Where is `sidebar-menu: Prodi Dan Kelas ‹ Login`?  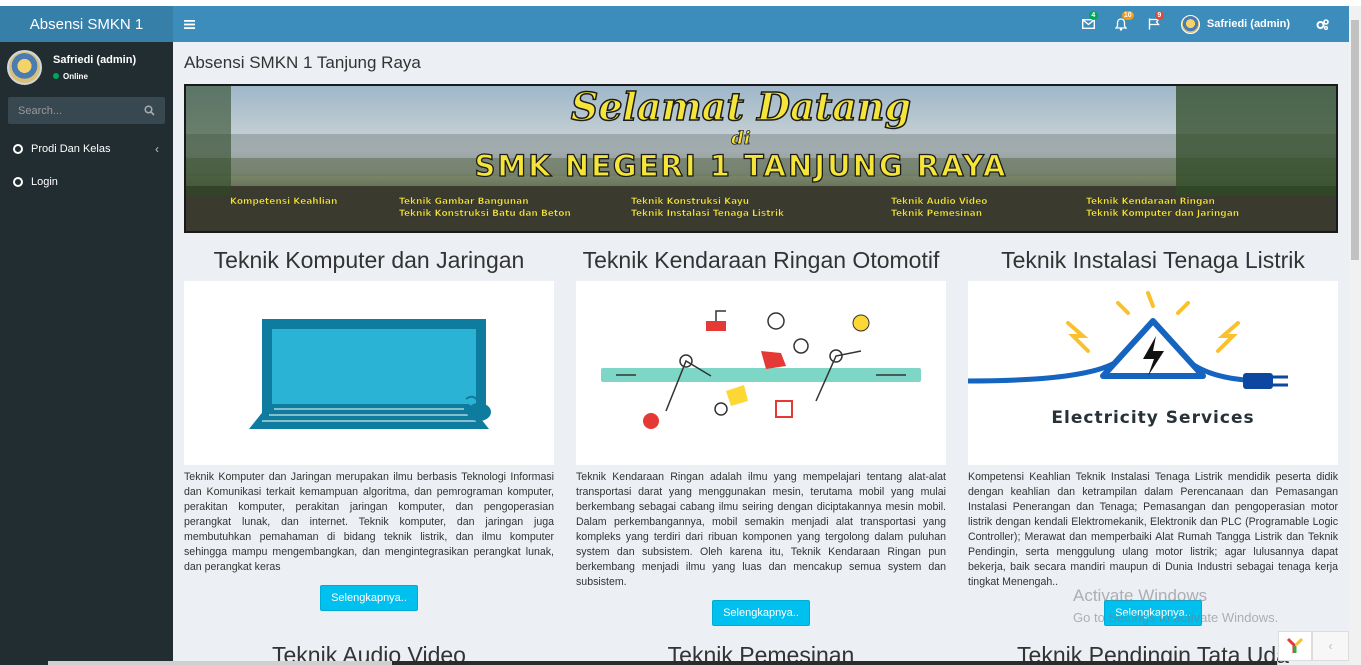 sidebar-menu: Prodi Dan Kelas ‹ Login is located at coordinates (86, 165).